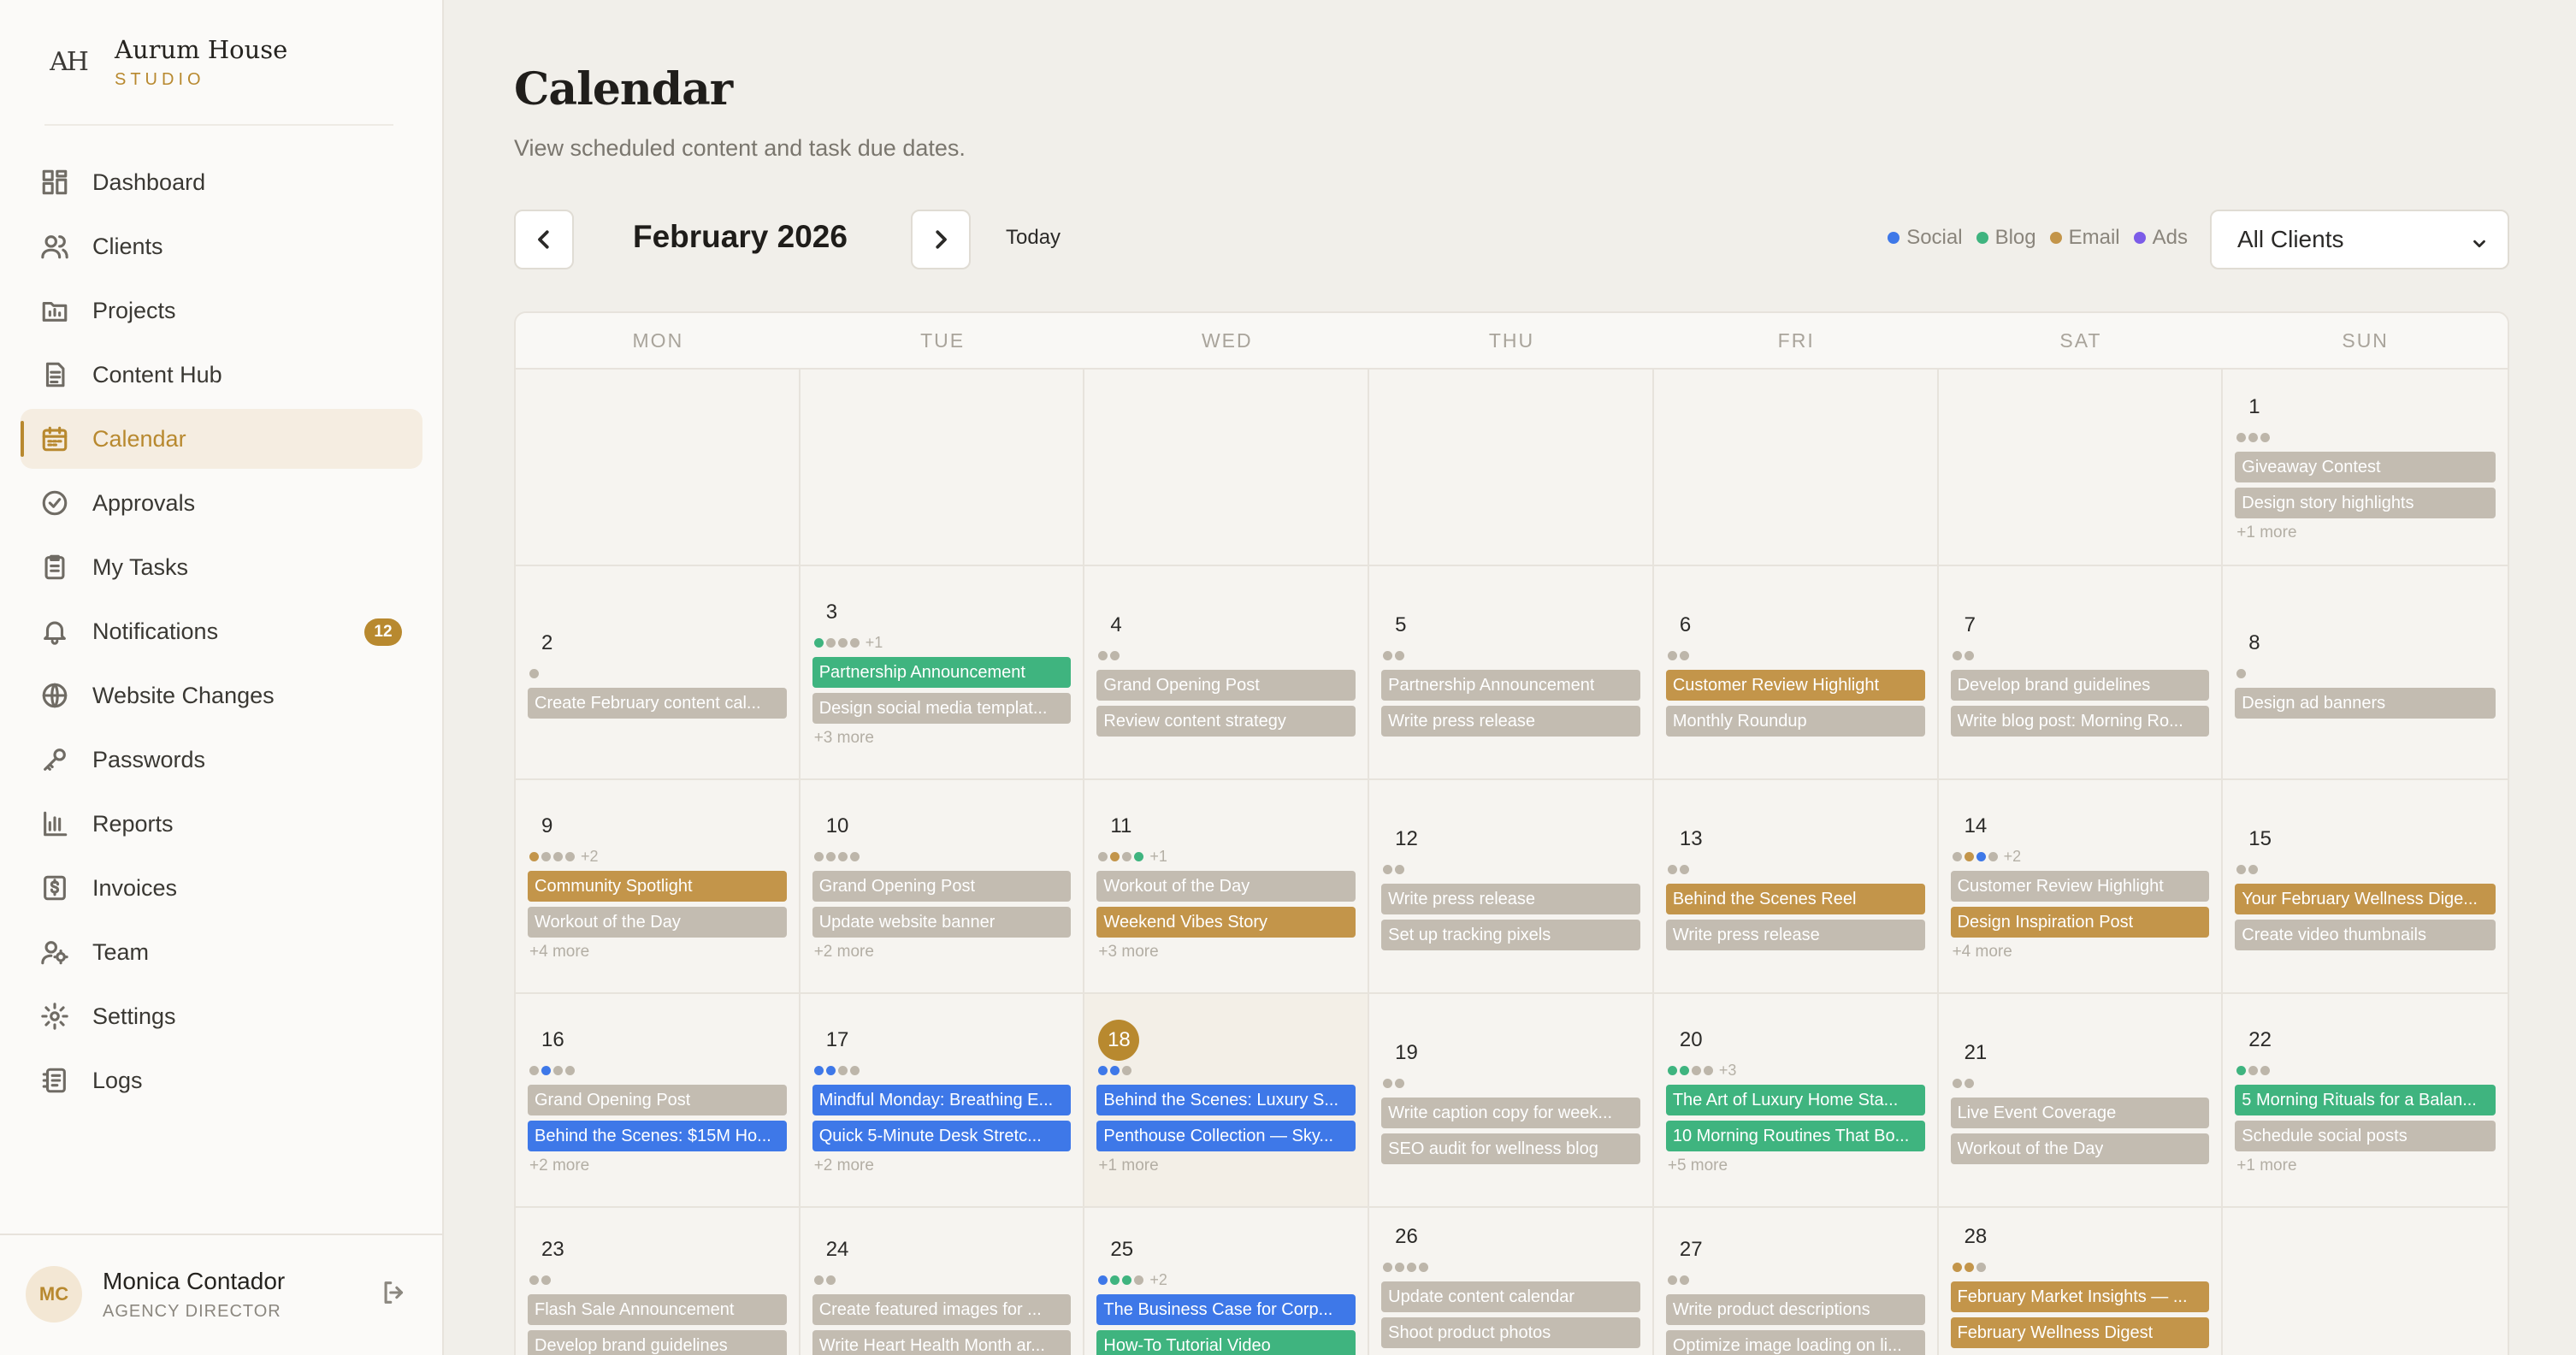 This screenshot has height=1355, width=2576. Describe the element at coordinates (1226, 922) in the screenshot. I see `calendar-event: Weekend Vibes Story` at that location.